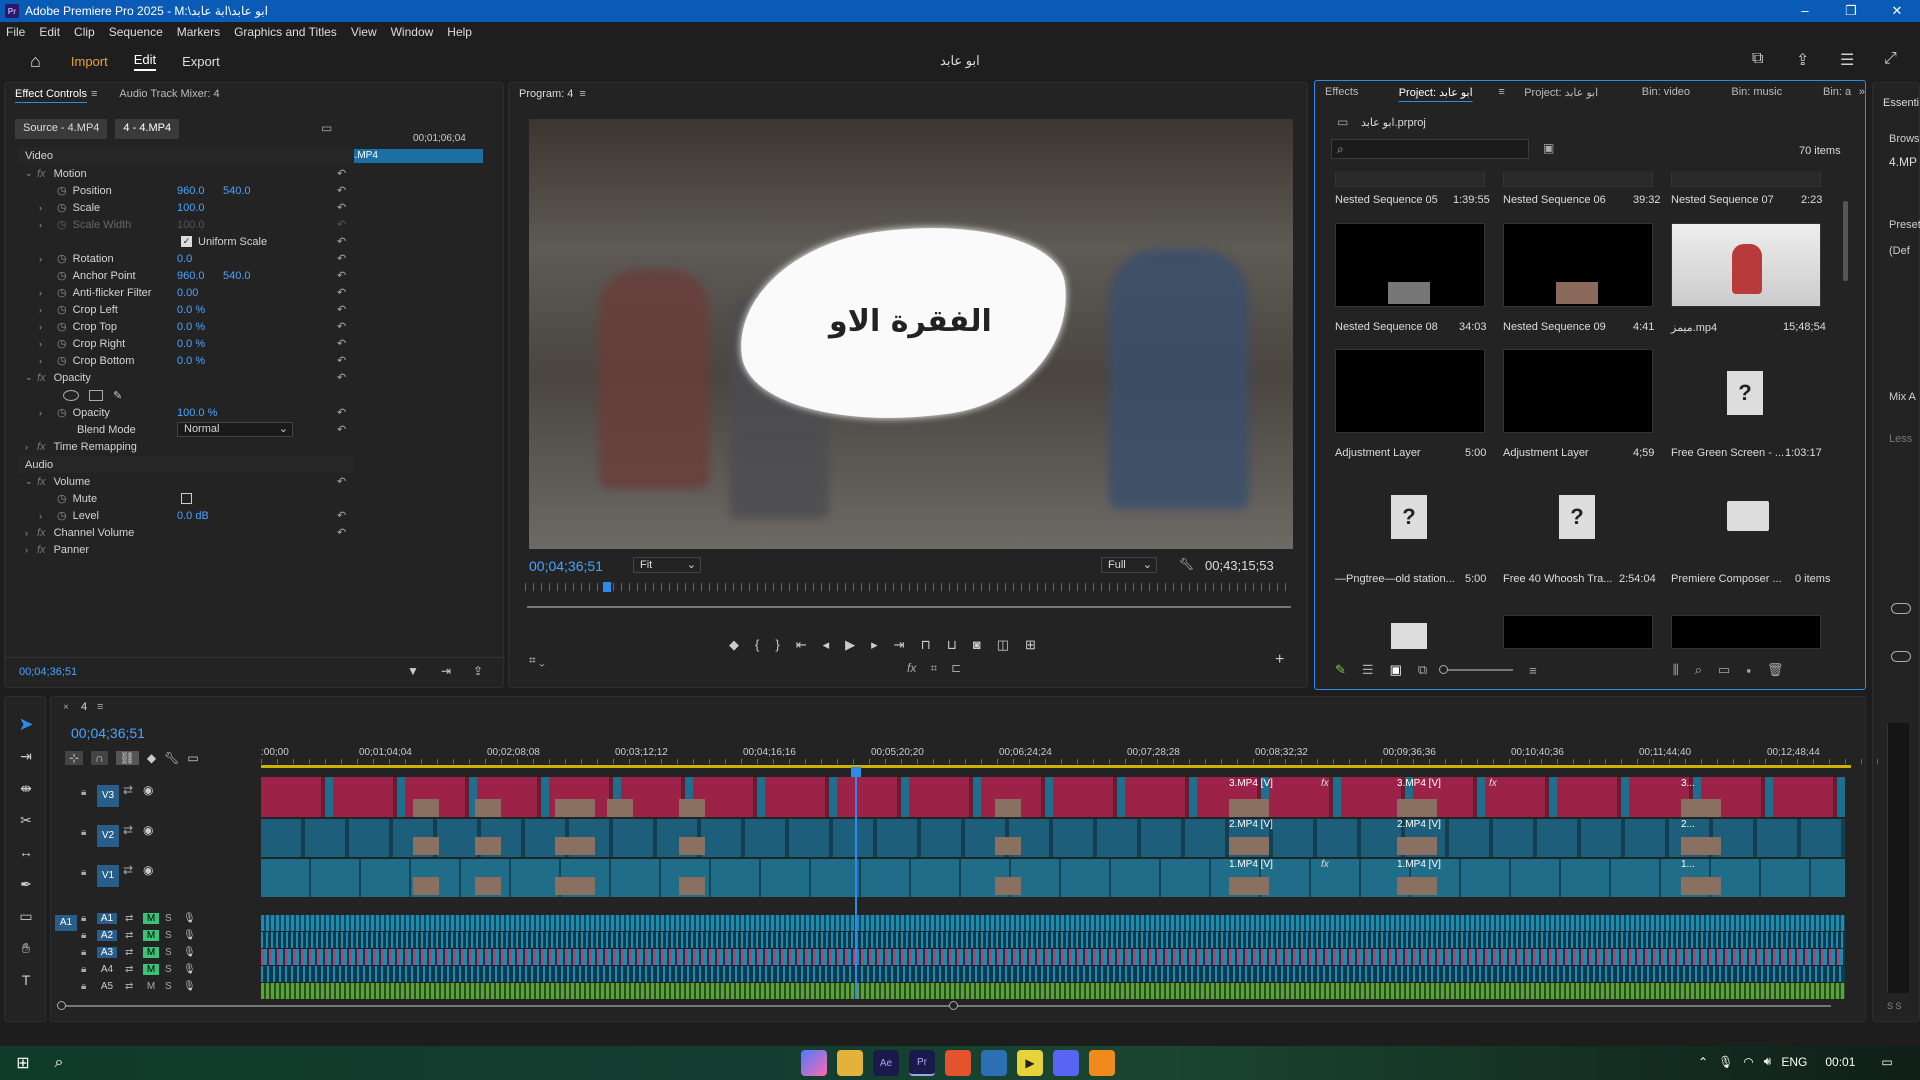  Describe the element at coordinates (151, 758) in the screenshot. I see `add-marker-icon: ◆` at that location.